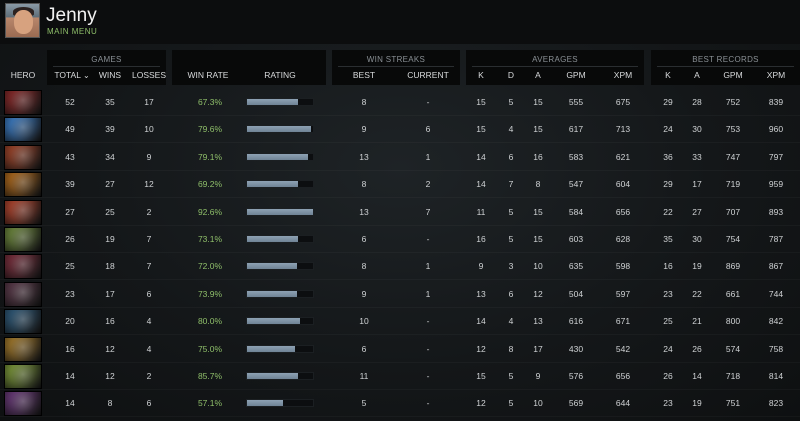 The image size is (800, 421). Describe the element at coordinates (668, 403) in the screenshot. I see `cell-best-kills: 23` at that location.